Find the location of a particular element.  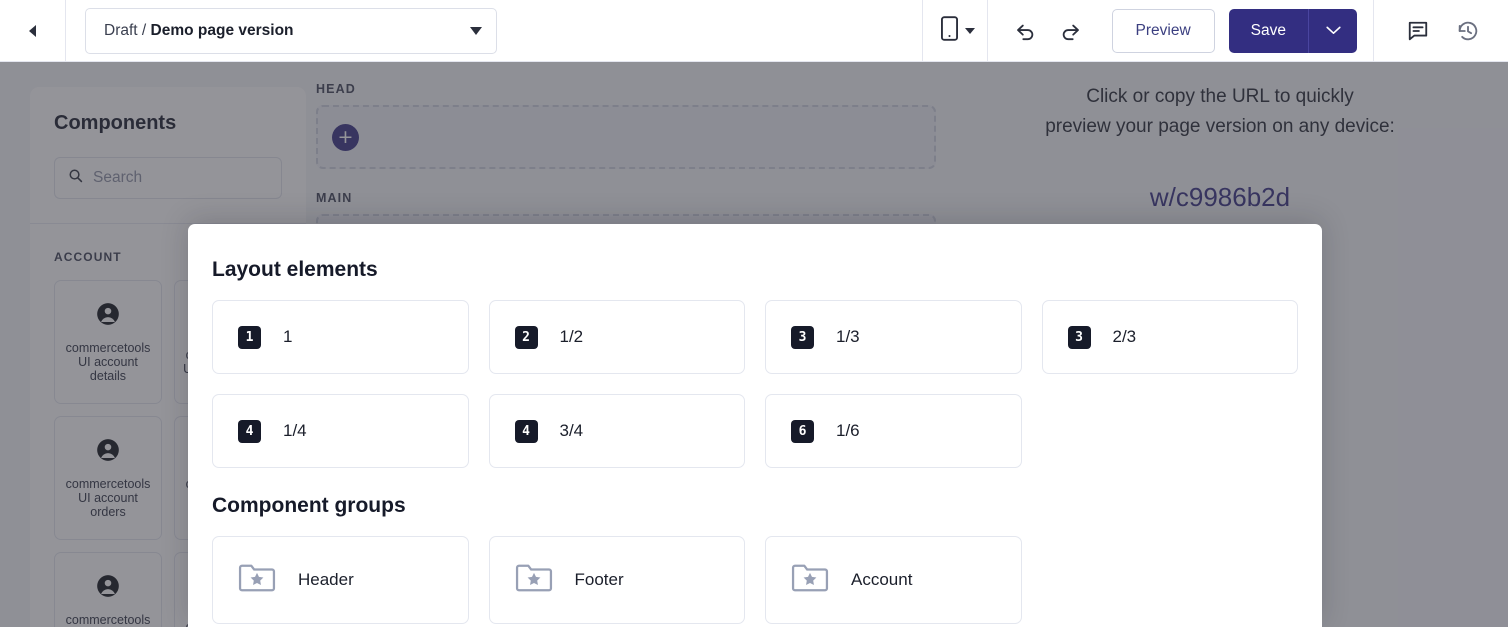

save-button-group: Save is located at coordinates (1292, 30).